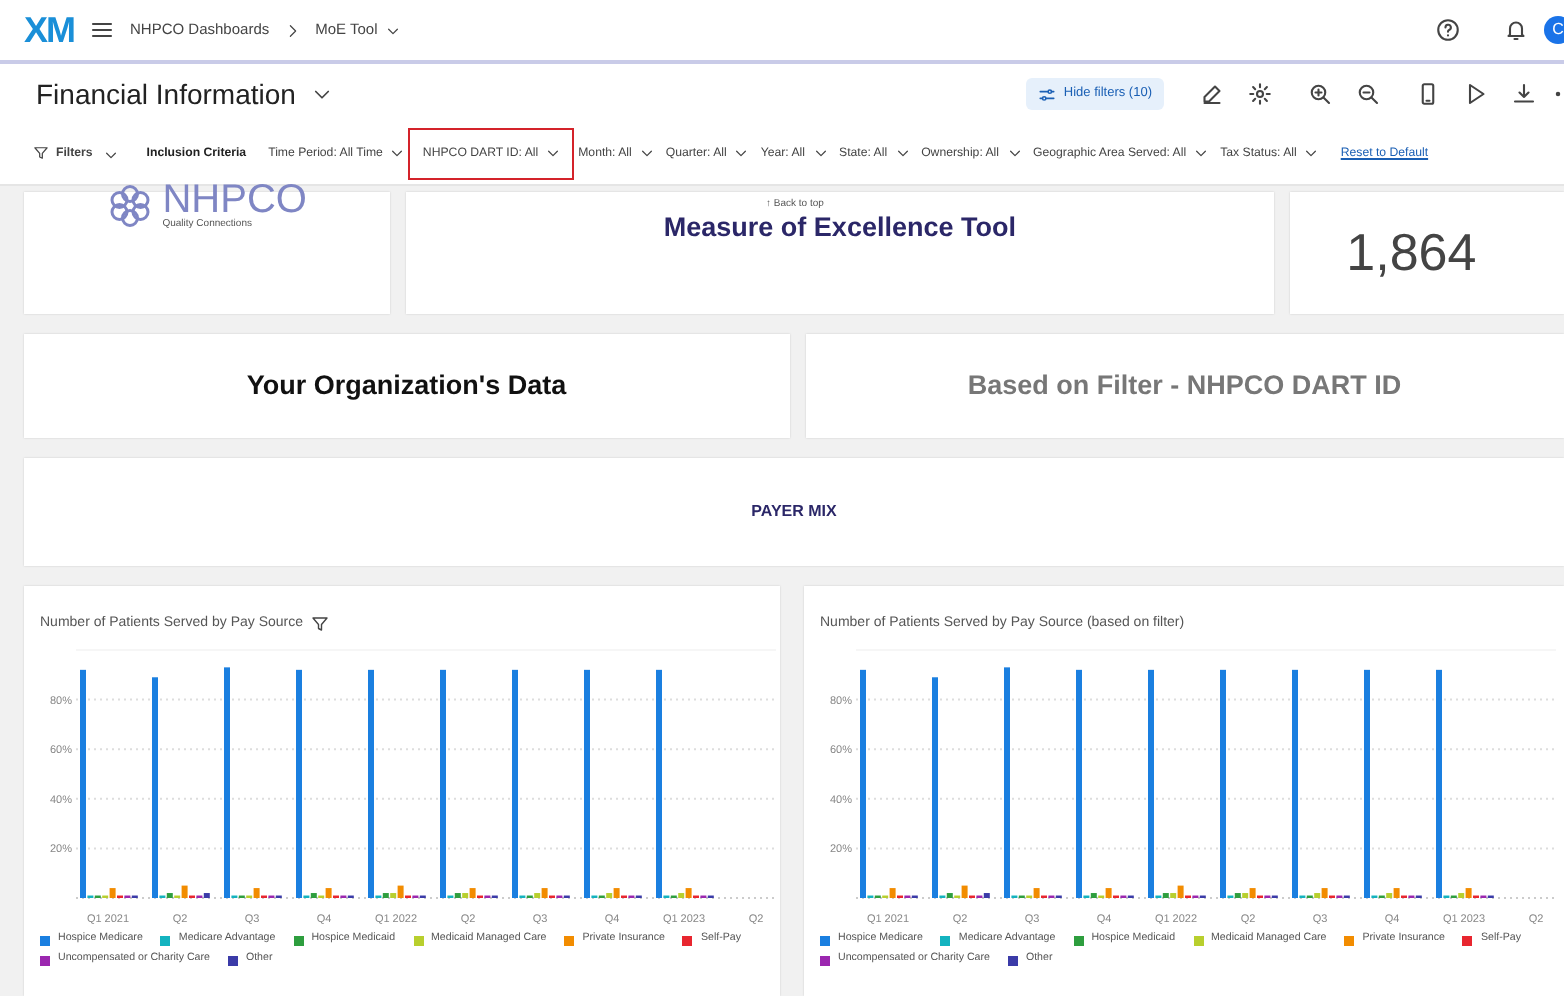 The width and height of the screenshot is (1564, 996). Describe the element at coordinates (1411, 252) in the screenshot. I see `count-value: 1,864` at that location.